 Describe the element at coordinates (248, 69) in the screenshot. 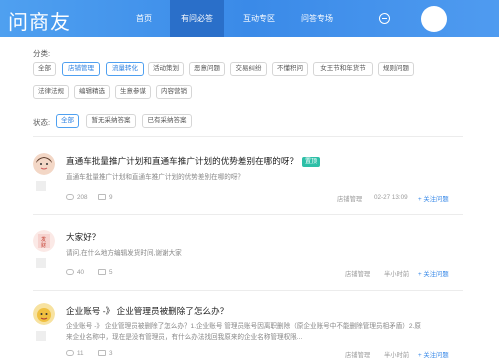

I see `category-tag-dispute: 交易纠纷` at that location.